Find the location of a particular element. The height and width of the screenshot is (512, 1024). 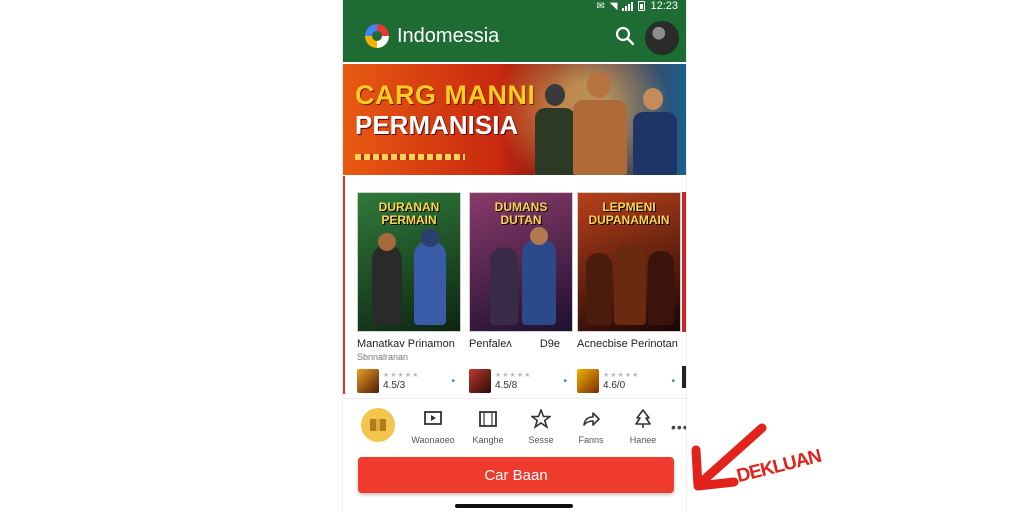

nav-item-4: Hanee is located at coordinates (643, 426).